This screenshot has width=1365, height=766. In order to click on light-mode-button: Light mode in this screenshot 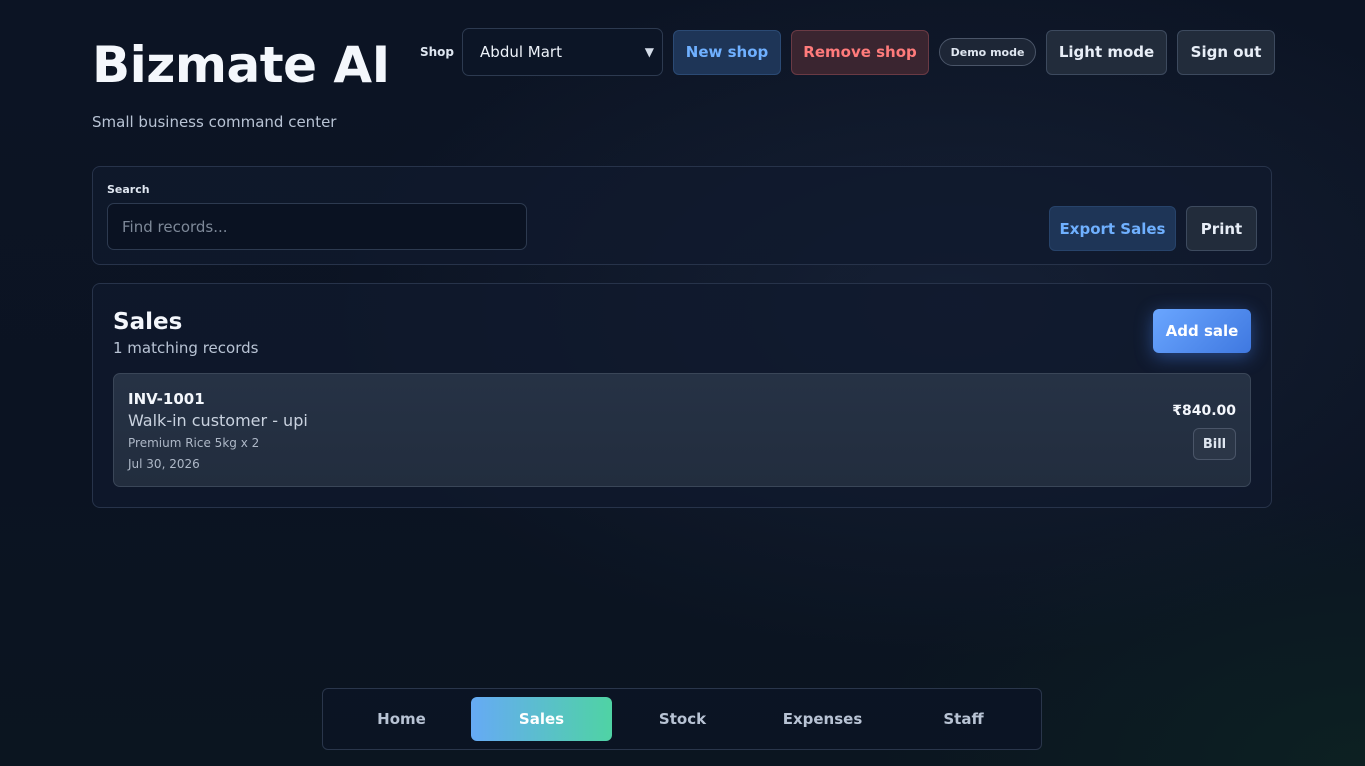, I will do `click(1107, 52)`.